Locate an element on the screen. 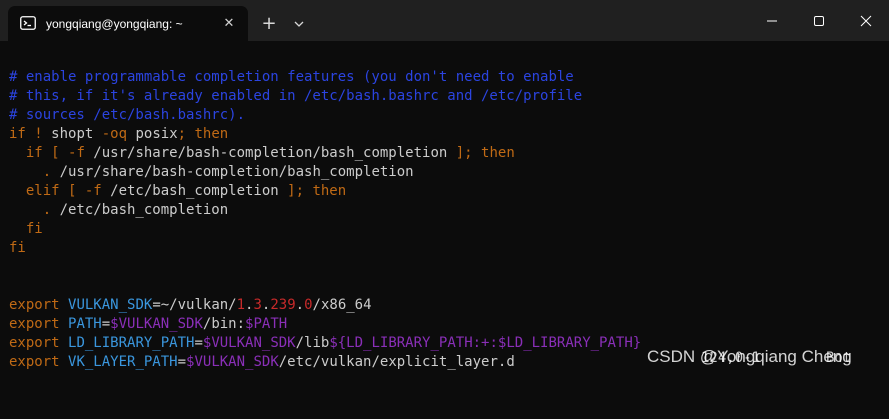 This screenshot has width=889, height=419. code-token: if is located at coordinates (17, 134).